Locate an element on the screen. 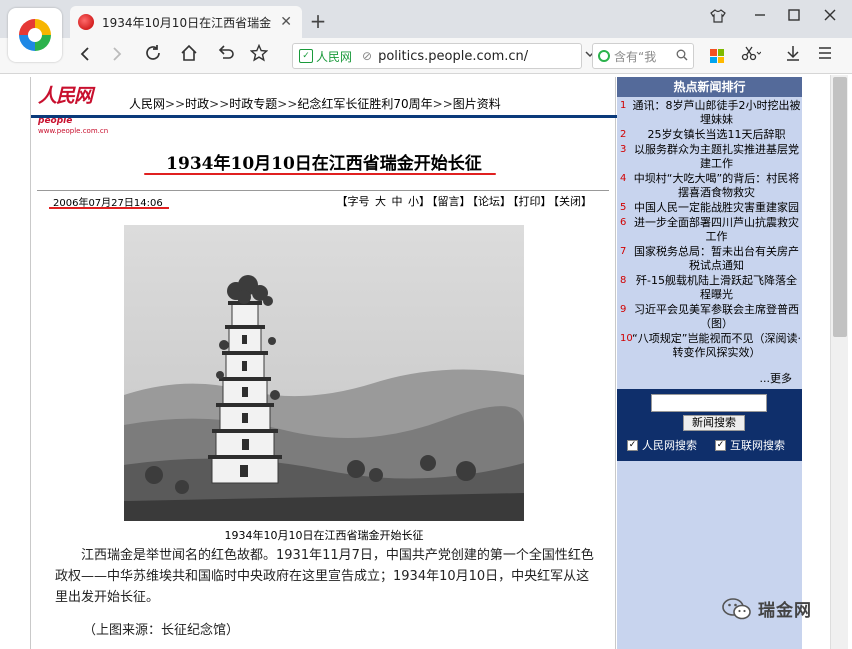 The image size is (852, 649). breadcrumb: 人民网>>时政>>时政专题>>纪念红军长征胜利70周年>>图片资料 is located at coordinates (315, 103).